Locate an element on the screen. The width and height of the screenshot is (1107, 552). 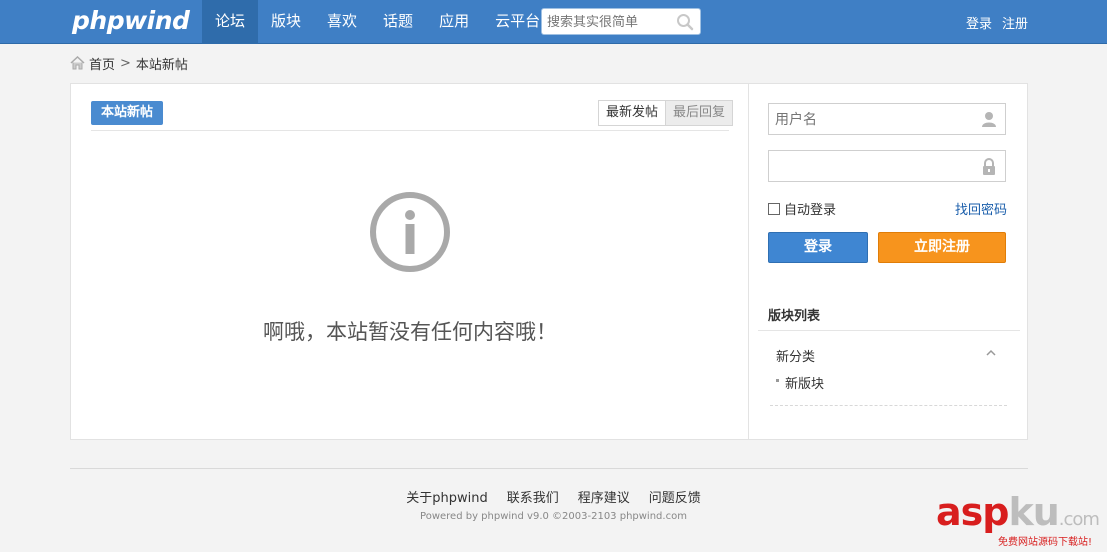
info-icon is located at coordinates (410, 232).